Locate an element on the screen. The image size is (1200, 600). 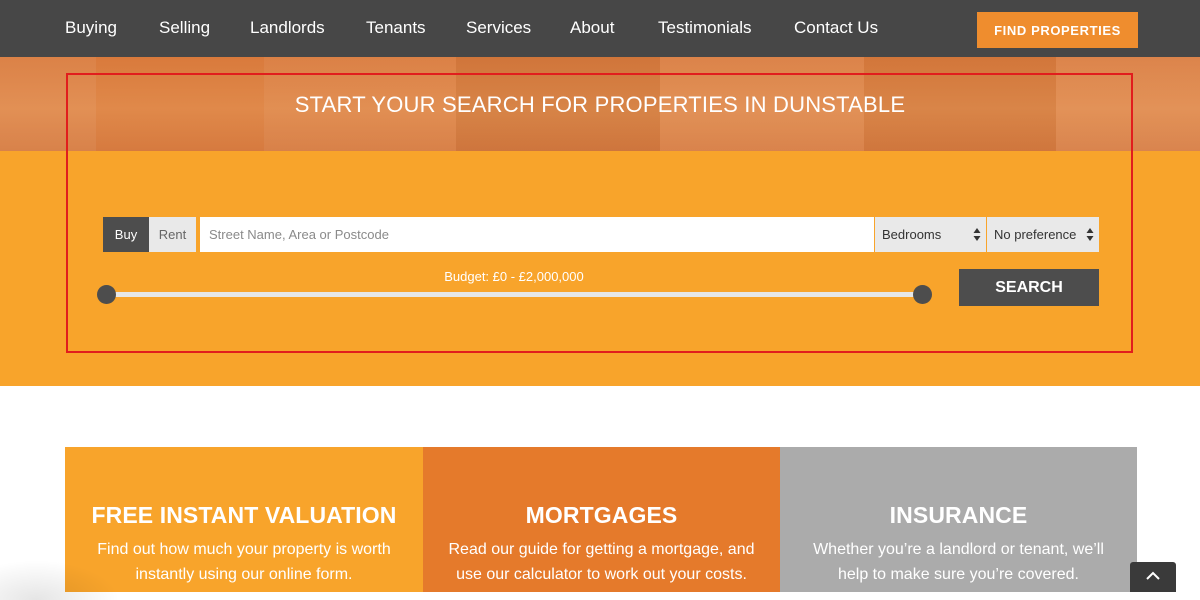
chevron-up-icon is located at coordinates (1153, 575).